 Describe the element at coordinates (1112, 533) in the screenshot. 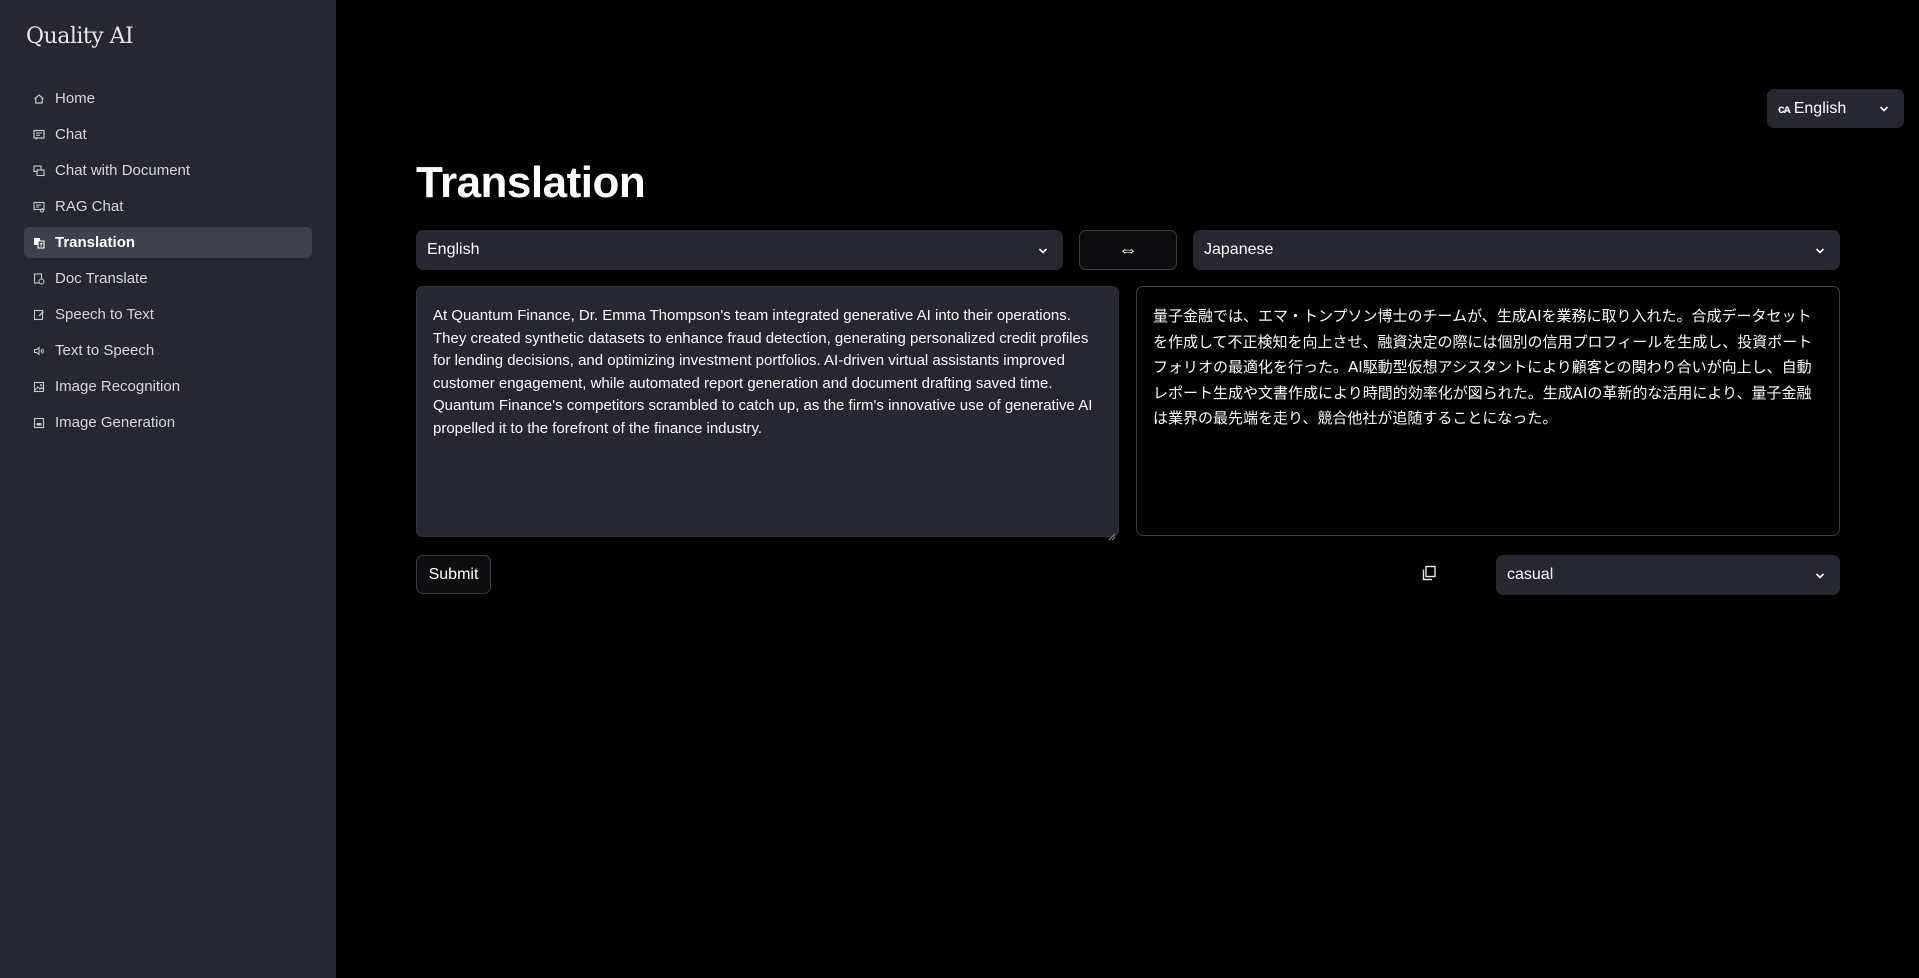

I see `resize-handle-icon` at that location.